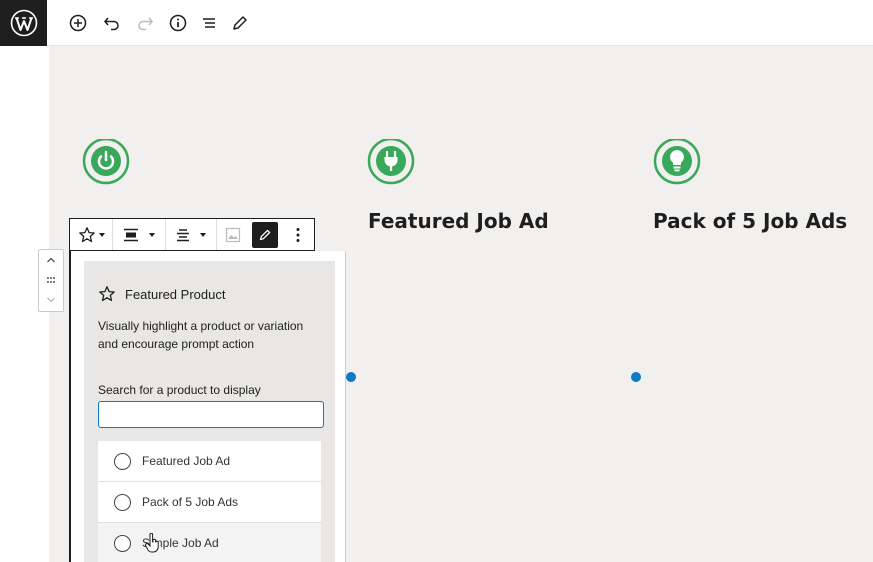 This screenshot has width=873, height=562. I want to click on redo-button, so click(145, 23).